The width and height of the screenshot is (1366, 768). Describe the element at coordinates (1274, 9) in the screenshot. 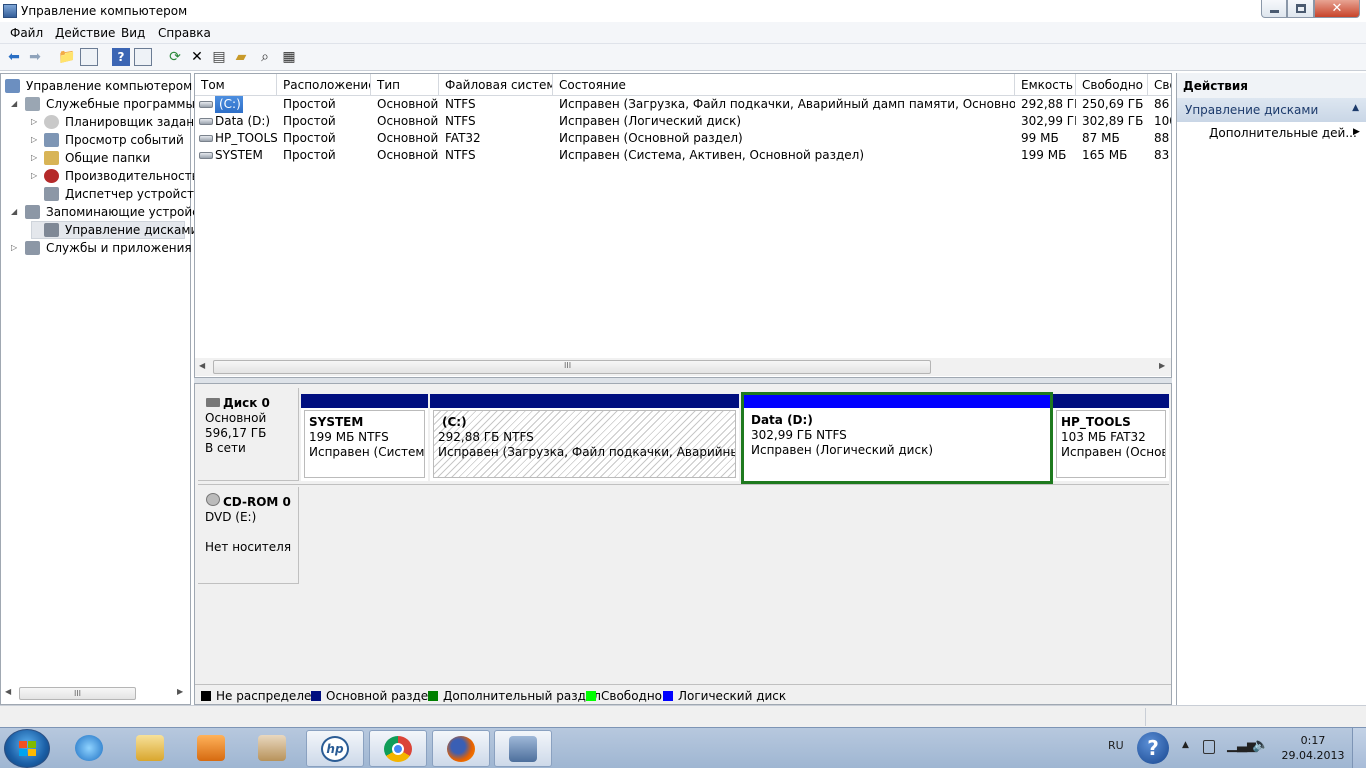

I see `minimize-button` at that location.